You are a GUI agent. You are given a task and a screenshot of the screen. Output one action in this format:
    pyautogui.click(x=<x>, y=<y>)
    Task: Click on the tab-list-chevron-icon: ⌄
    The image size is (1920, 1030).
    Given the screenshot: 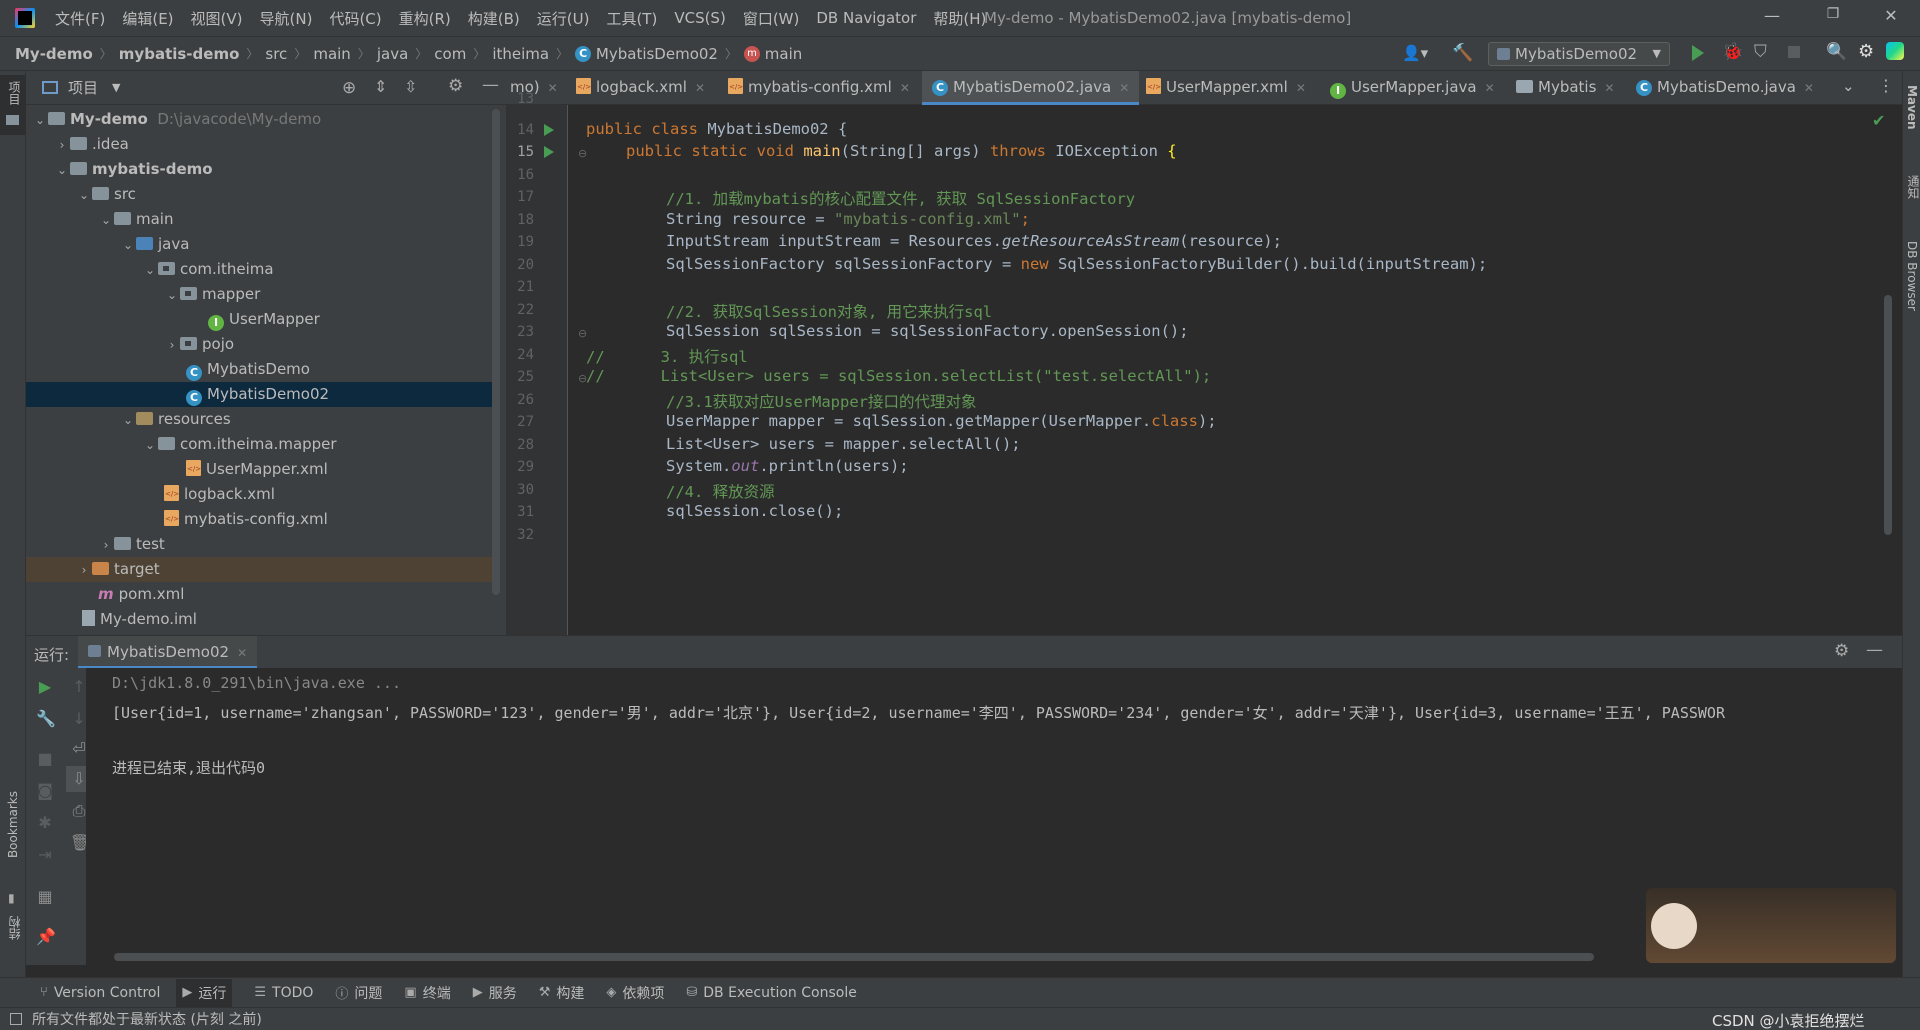 What is the action you would take?
    pyautogui.click(x=1848, y=86)
    